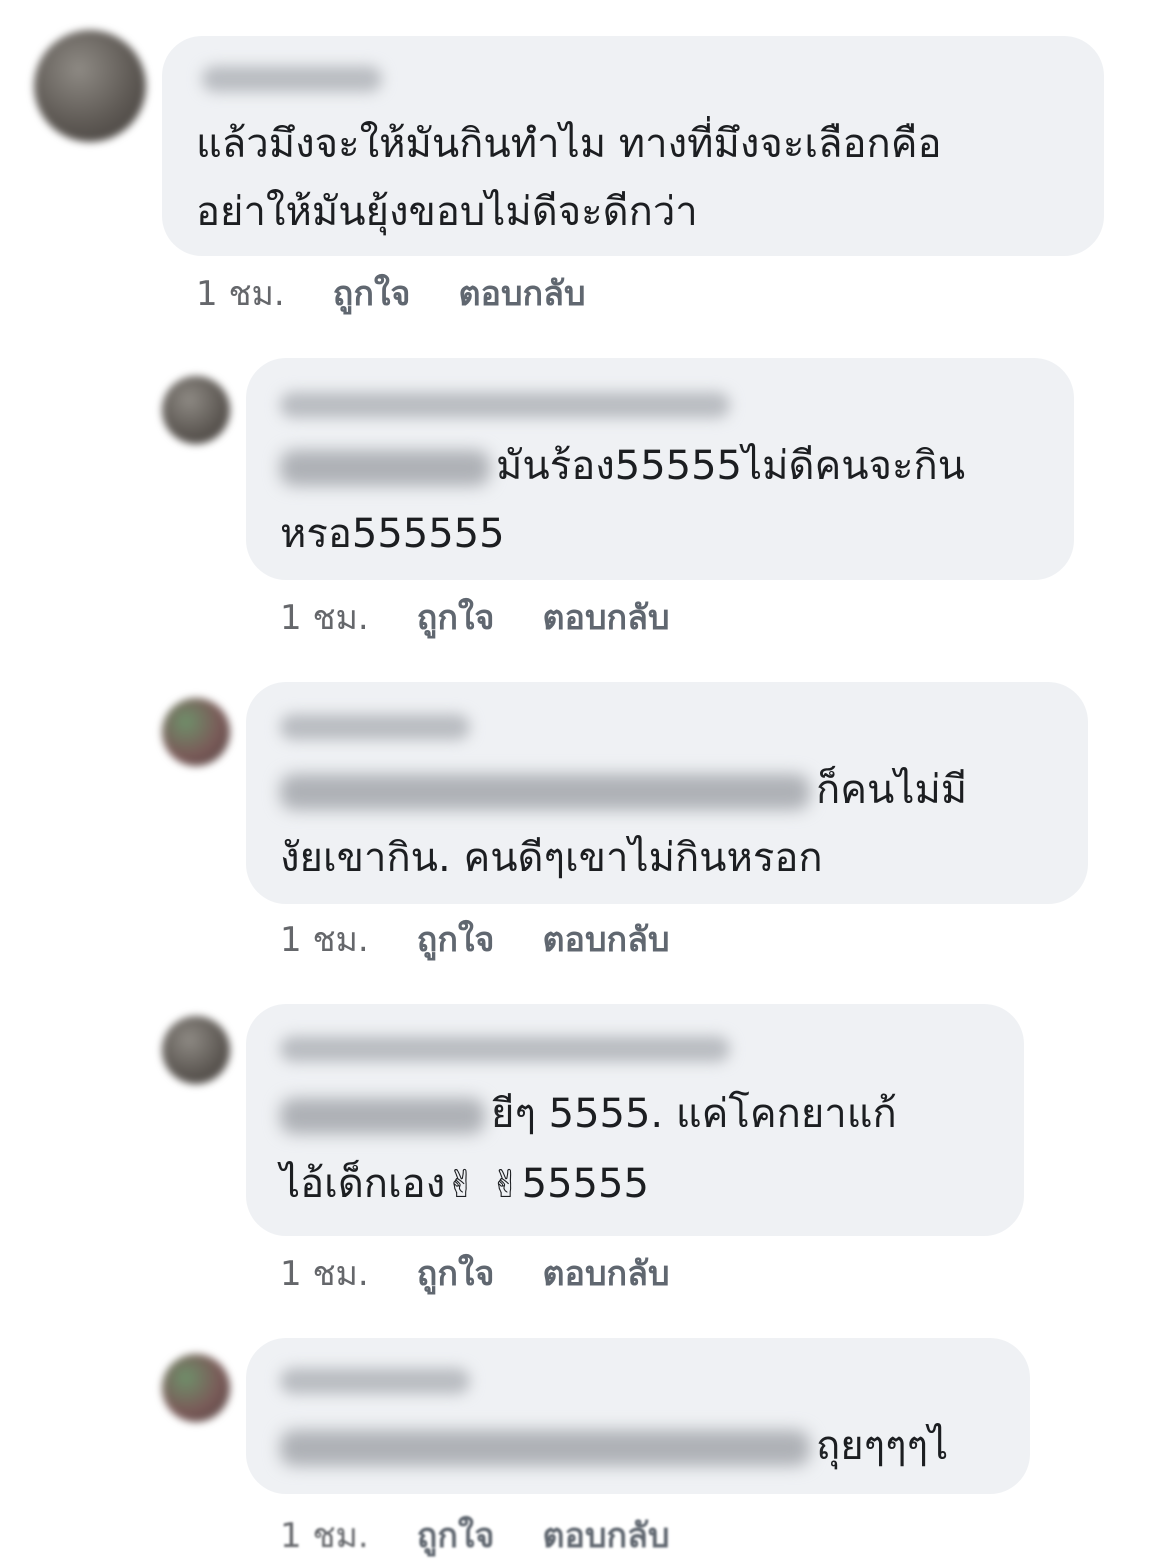  Describe the element at coordinates (585, 1184) in the screenshot. I see `comment-text: 55555` at that location.